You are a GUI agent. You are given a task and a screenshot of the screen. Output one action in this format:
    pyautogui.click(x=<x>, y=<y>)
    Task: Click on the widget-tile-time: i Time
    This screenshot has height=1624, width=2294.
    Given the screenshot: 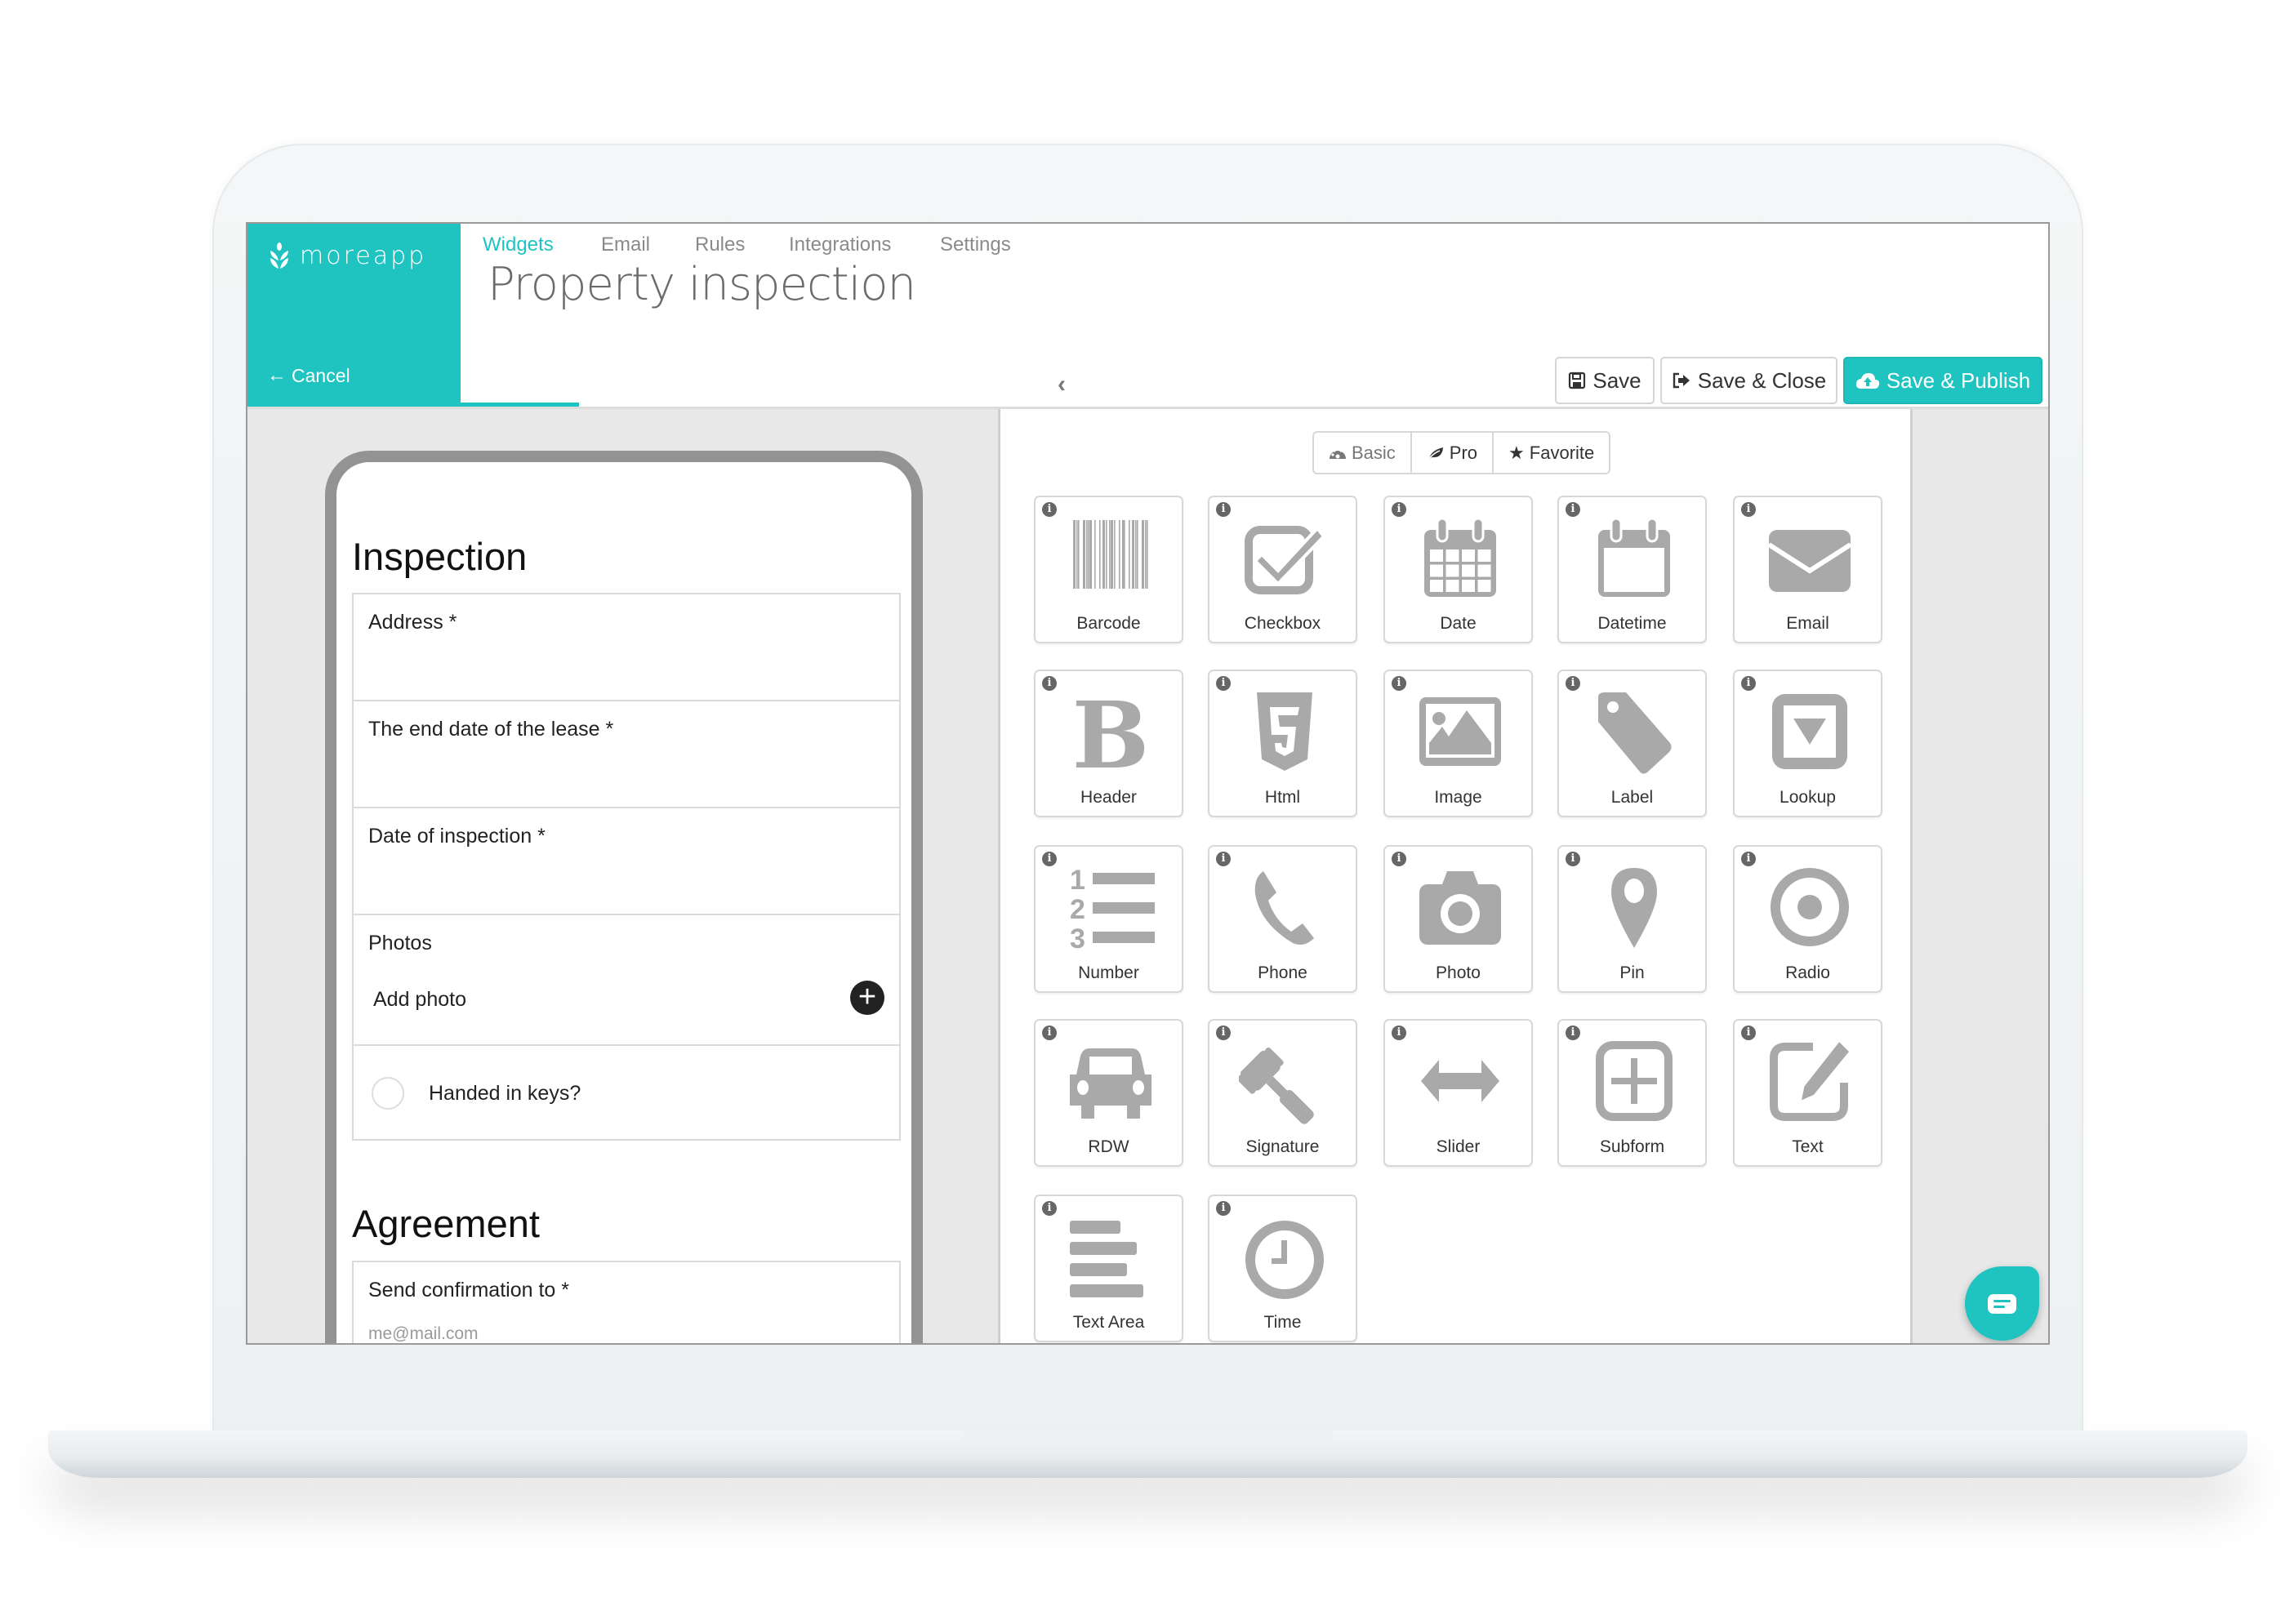 What is the action you would take?
    pyautogui.click(x=1283, y=1268)
    